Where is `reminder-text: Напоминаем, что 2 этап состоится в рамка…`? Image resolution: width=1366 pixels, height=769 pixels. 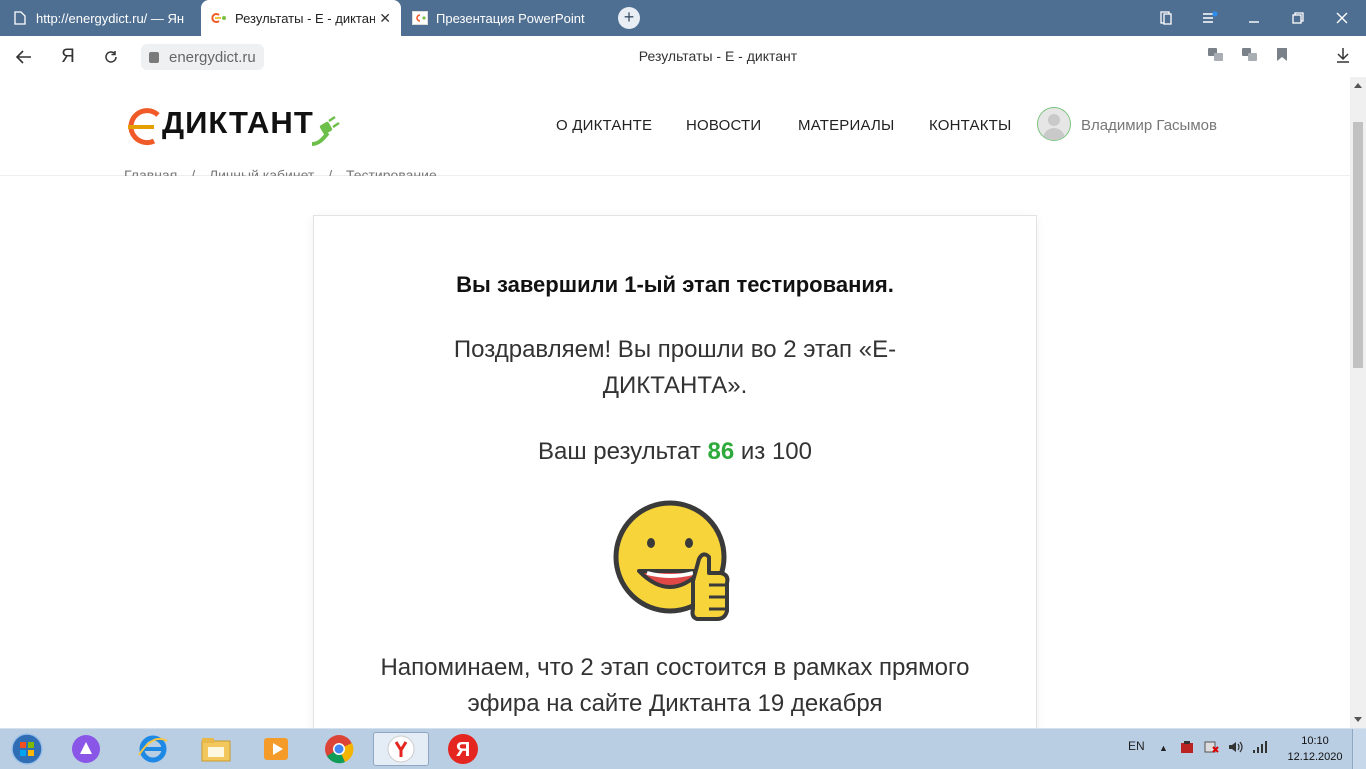 reminder-text: Напоминаем, что 2 этап состоится в рамка… is located at coordinates (675, 685).